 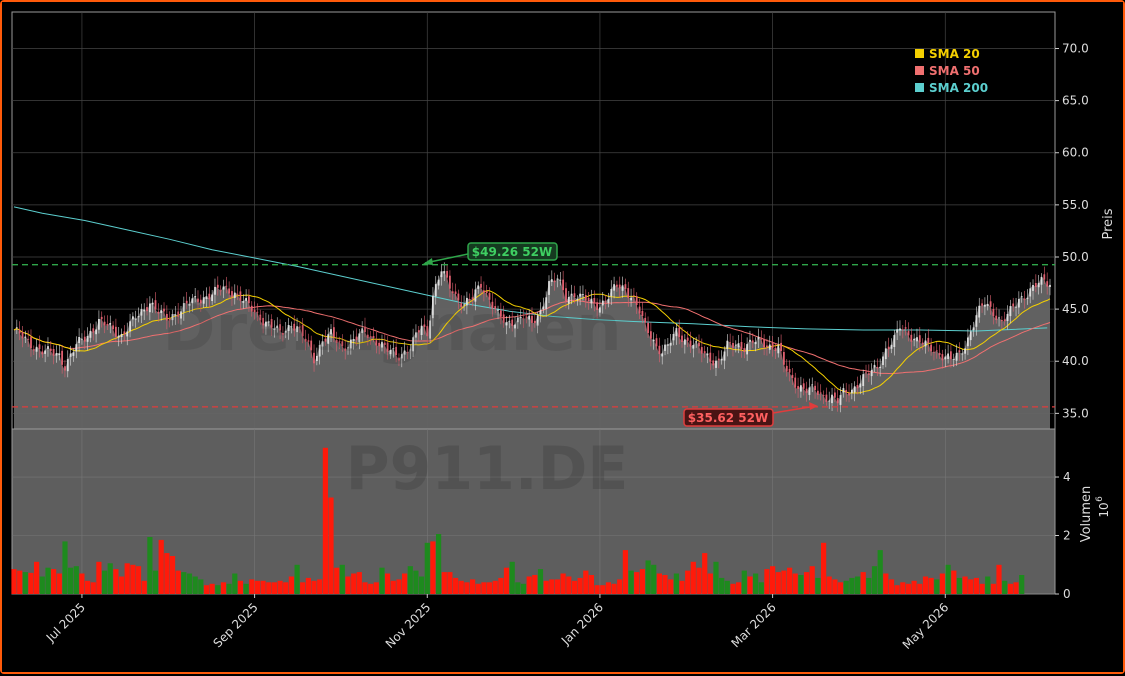 I want to click on volume-tick-label: 0, so click(x=1067, y=594).